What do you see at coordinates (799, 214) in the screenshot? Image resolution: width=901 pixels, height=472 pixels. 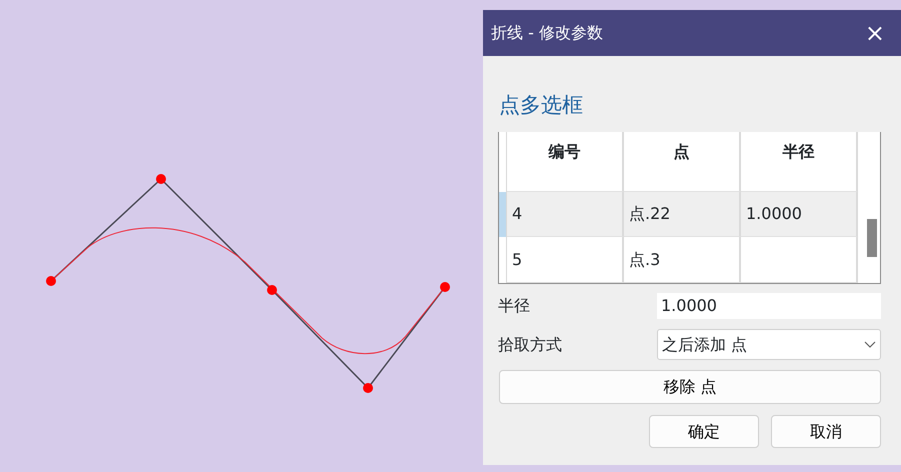 I see `table-cell: 1.0000` at bounding box center [799, 214].